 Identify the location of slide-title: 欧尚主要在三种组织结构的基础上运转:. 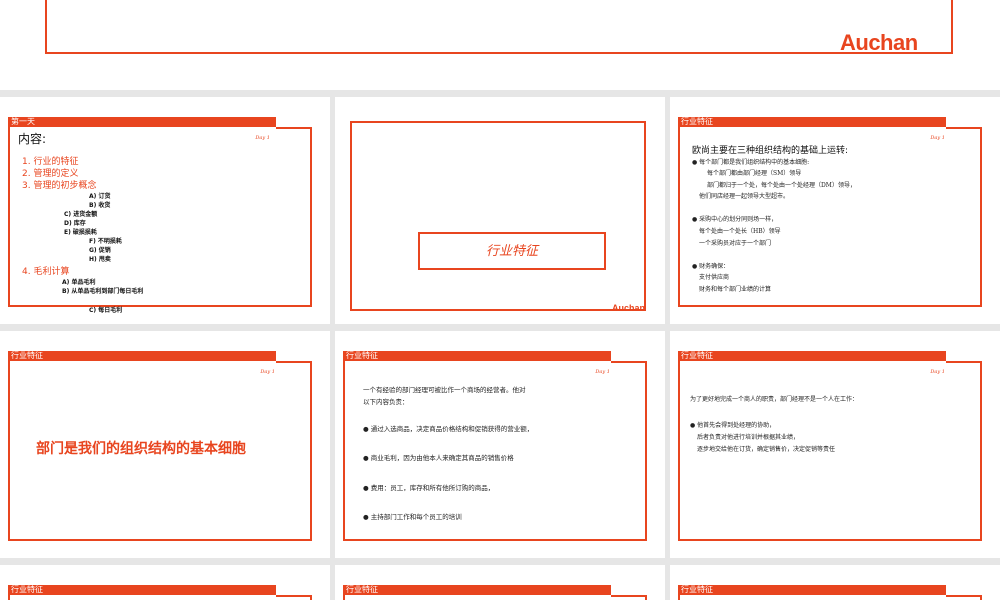
(770, 151).